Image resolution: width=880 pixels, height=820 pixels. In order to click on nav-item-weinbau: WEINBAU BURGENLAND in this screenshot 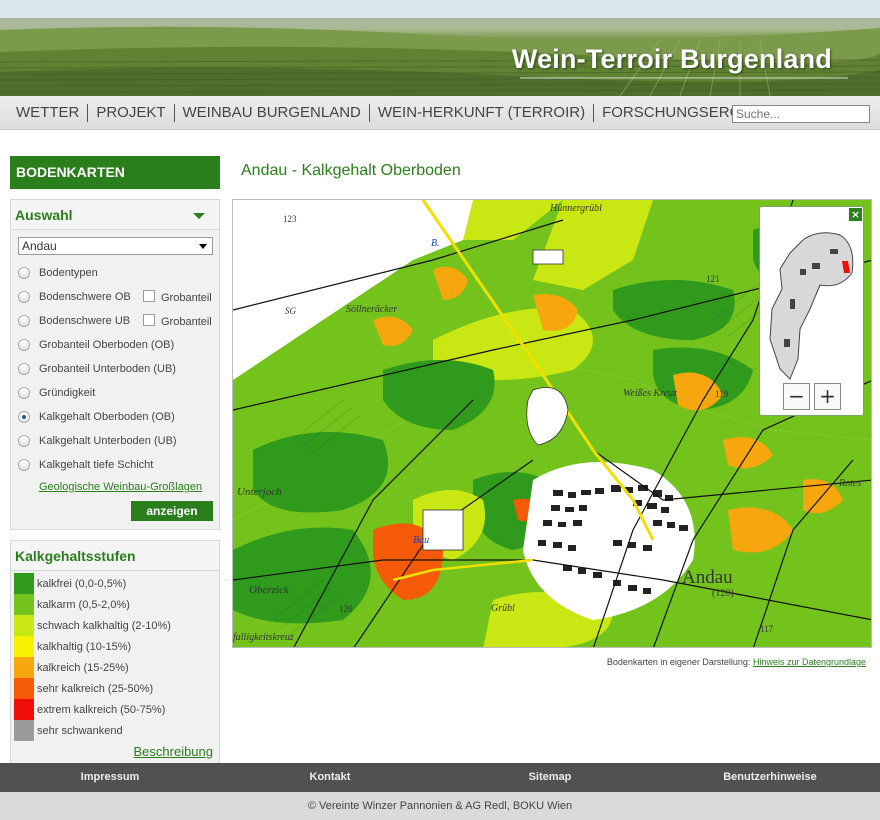, I will do `click(271, 113)`.